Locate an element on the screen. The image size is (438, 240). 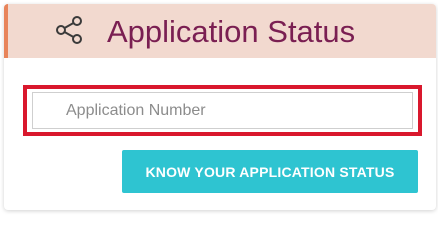
header-accent-bar is located at coordinates (6, 31).